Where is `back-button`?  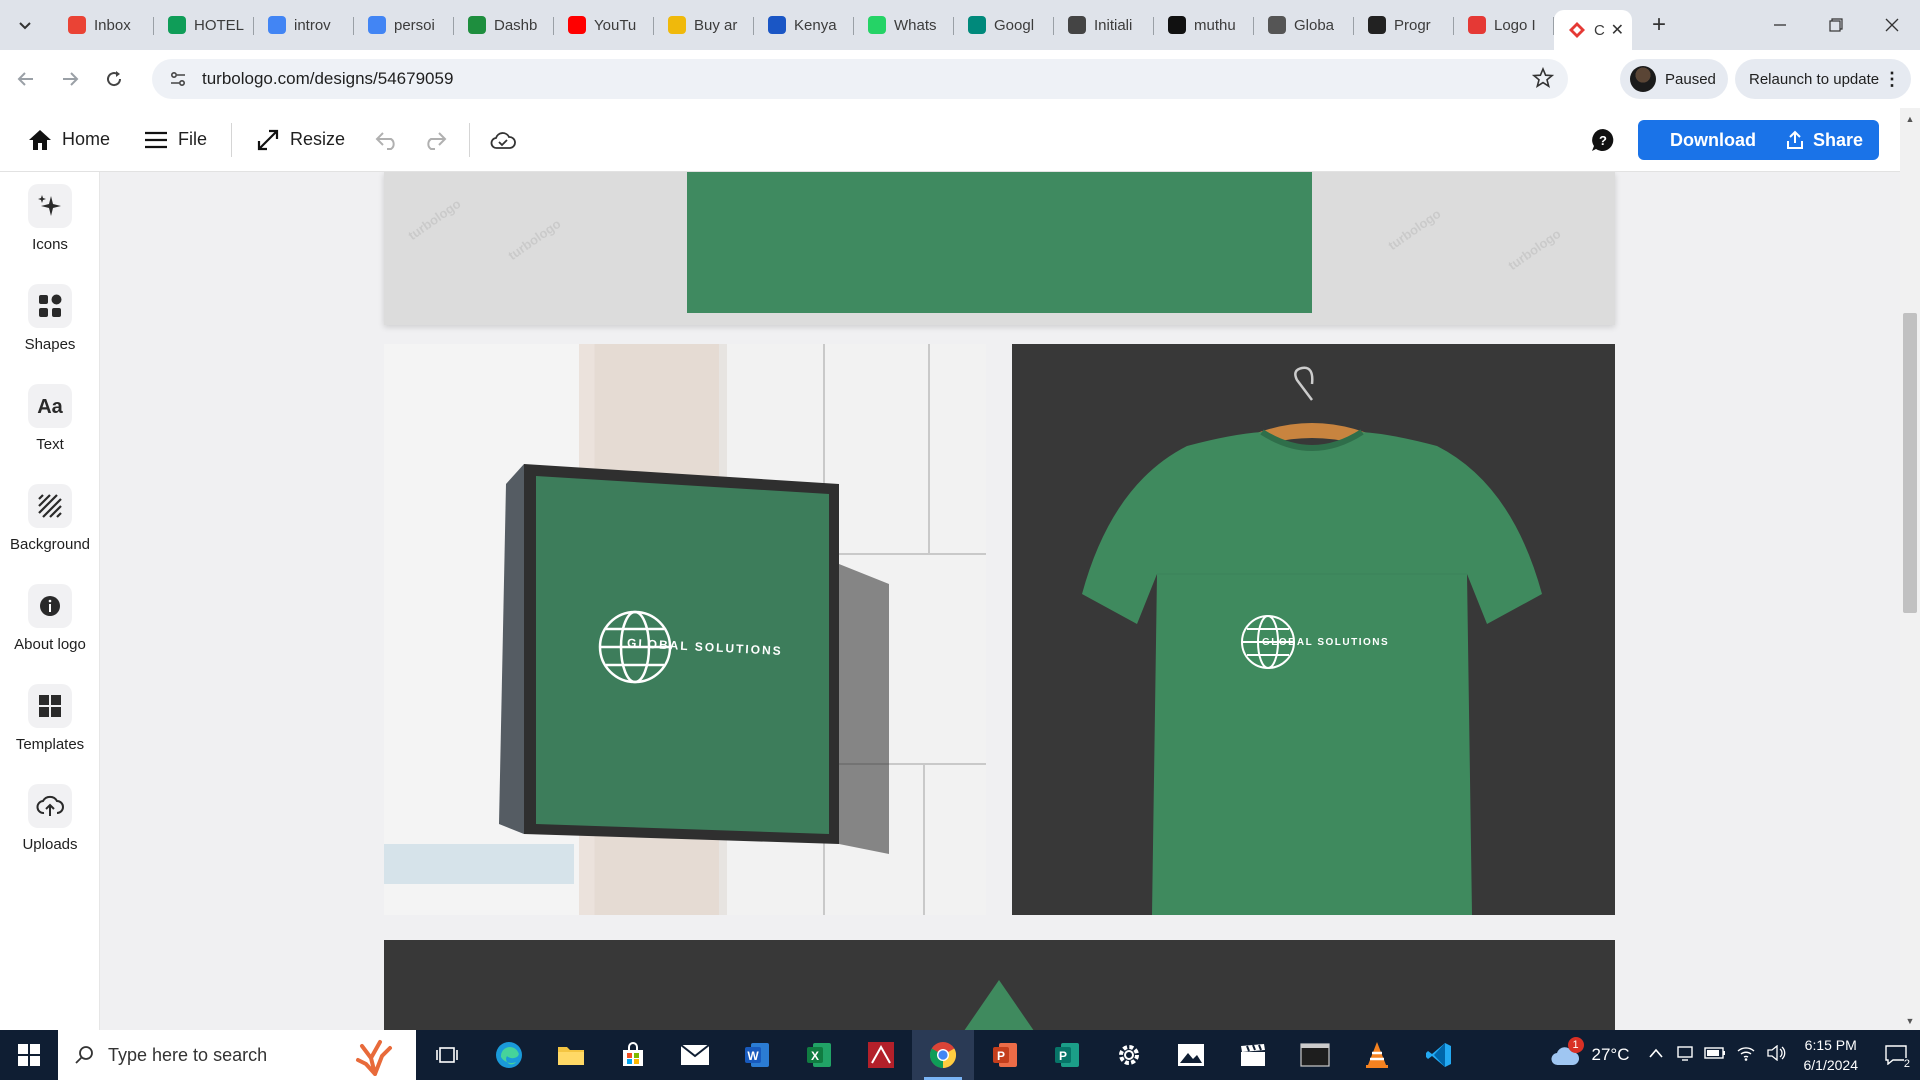
back-button is located at coordinates (26, 79).